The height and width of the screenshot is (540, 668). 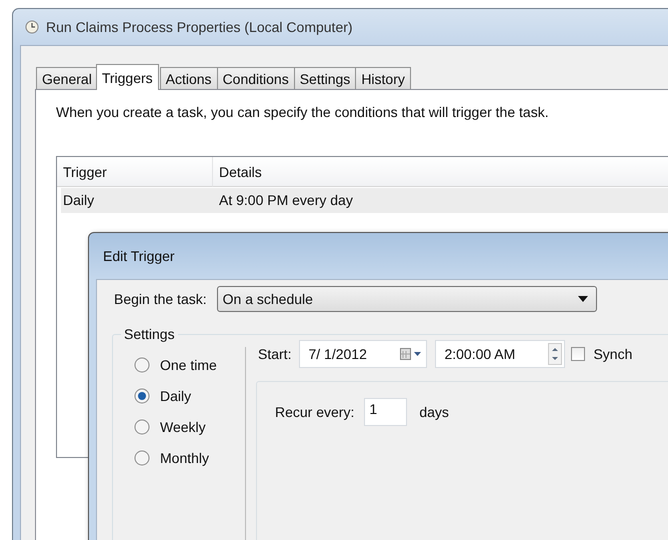 What do you see at coordinates (314, 412) in the screenshot?
I see `recur-label: Recur every:` at bounding box center [314, 412].